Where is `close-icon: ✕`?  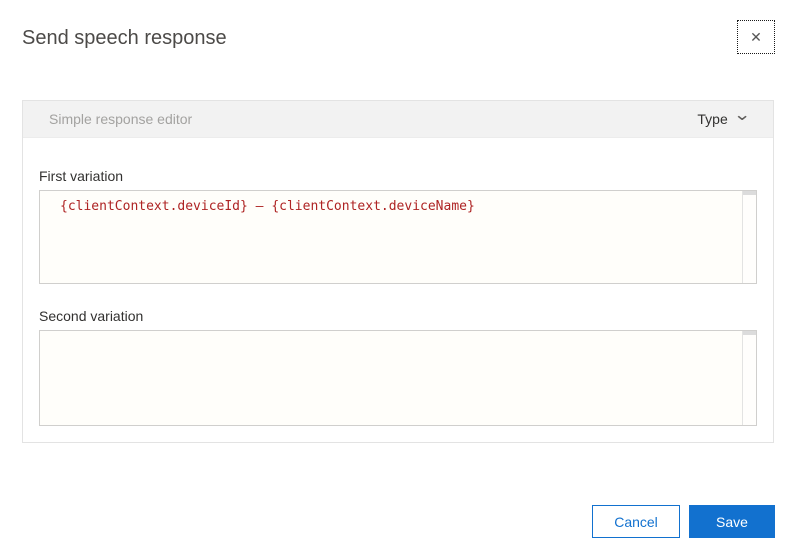 close-icon: ✕ is located at coordinates (756, 37).